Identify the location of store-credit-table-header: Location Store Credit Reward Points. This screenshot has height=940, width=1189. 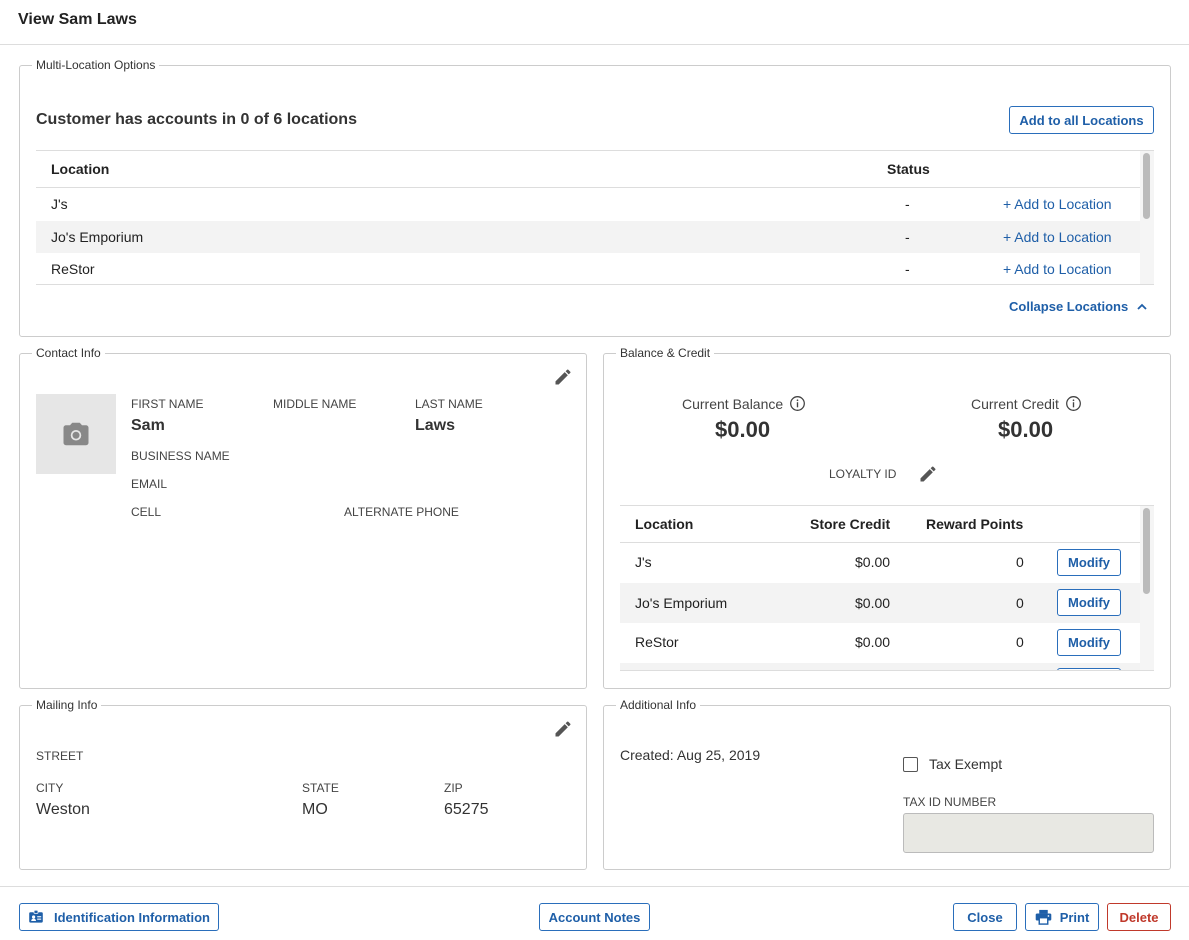
(887, 524).